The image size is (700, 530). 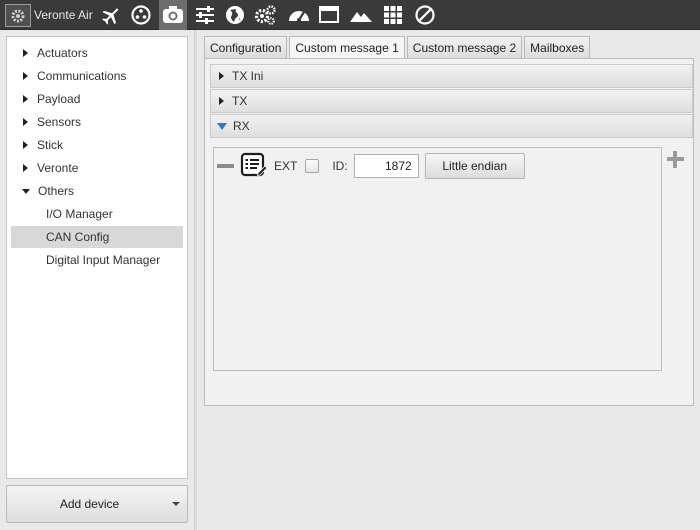 I want to click on dropdown-arrow-icon, so click(x=176, y=504).